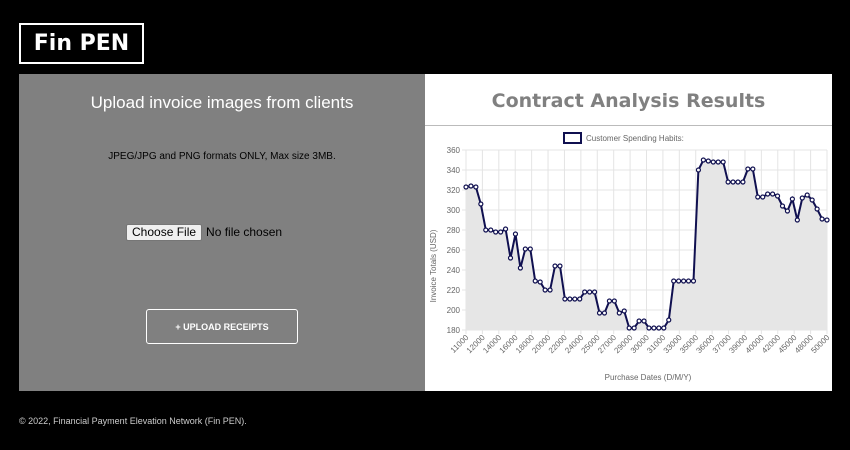 Image resolution: width=850 pixels, height=450 pixels. What do you see at coordinates (628, 101) in the screenshot?
I see `results-title: Contract Analysis Results` at bounding box center [628, 101].